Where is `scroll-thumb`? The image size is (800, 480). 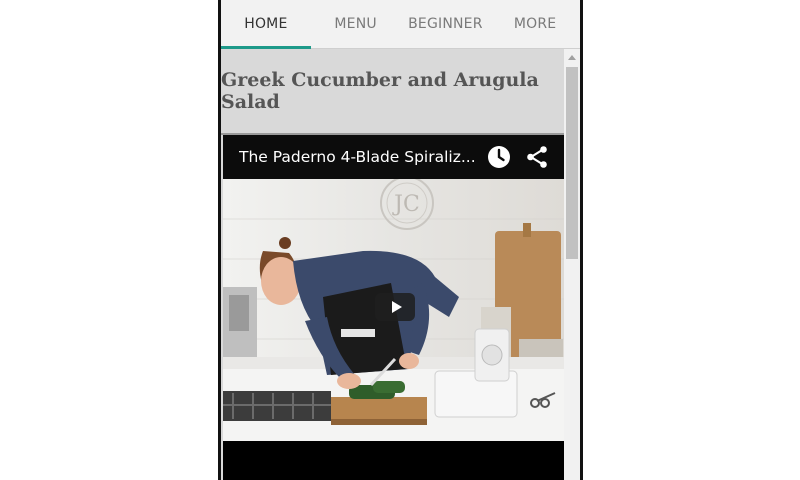 scroll-thumb is located at coordinates (572, 163).